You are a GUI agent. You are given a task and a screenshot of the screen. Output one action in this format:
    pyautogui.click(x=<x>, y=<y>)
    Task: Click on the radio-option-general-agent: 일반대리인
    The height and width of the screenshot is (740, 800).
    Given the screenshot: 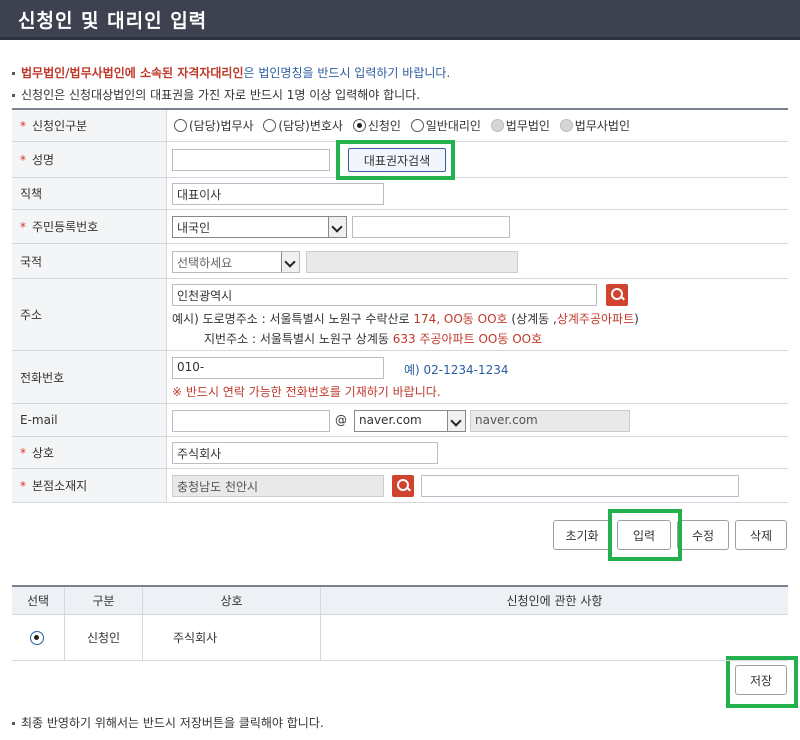 What is the action you would take?
    pyautogui.click(x=445, y=125)
    